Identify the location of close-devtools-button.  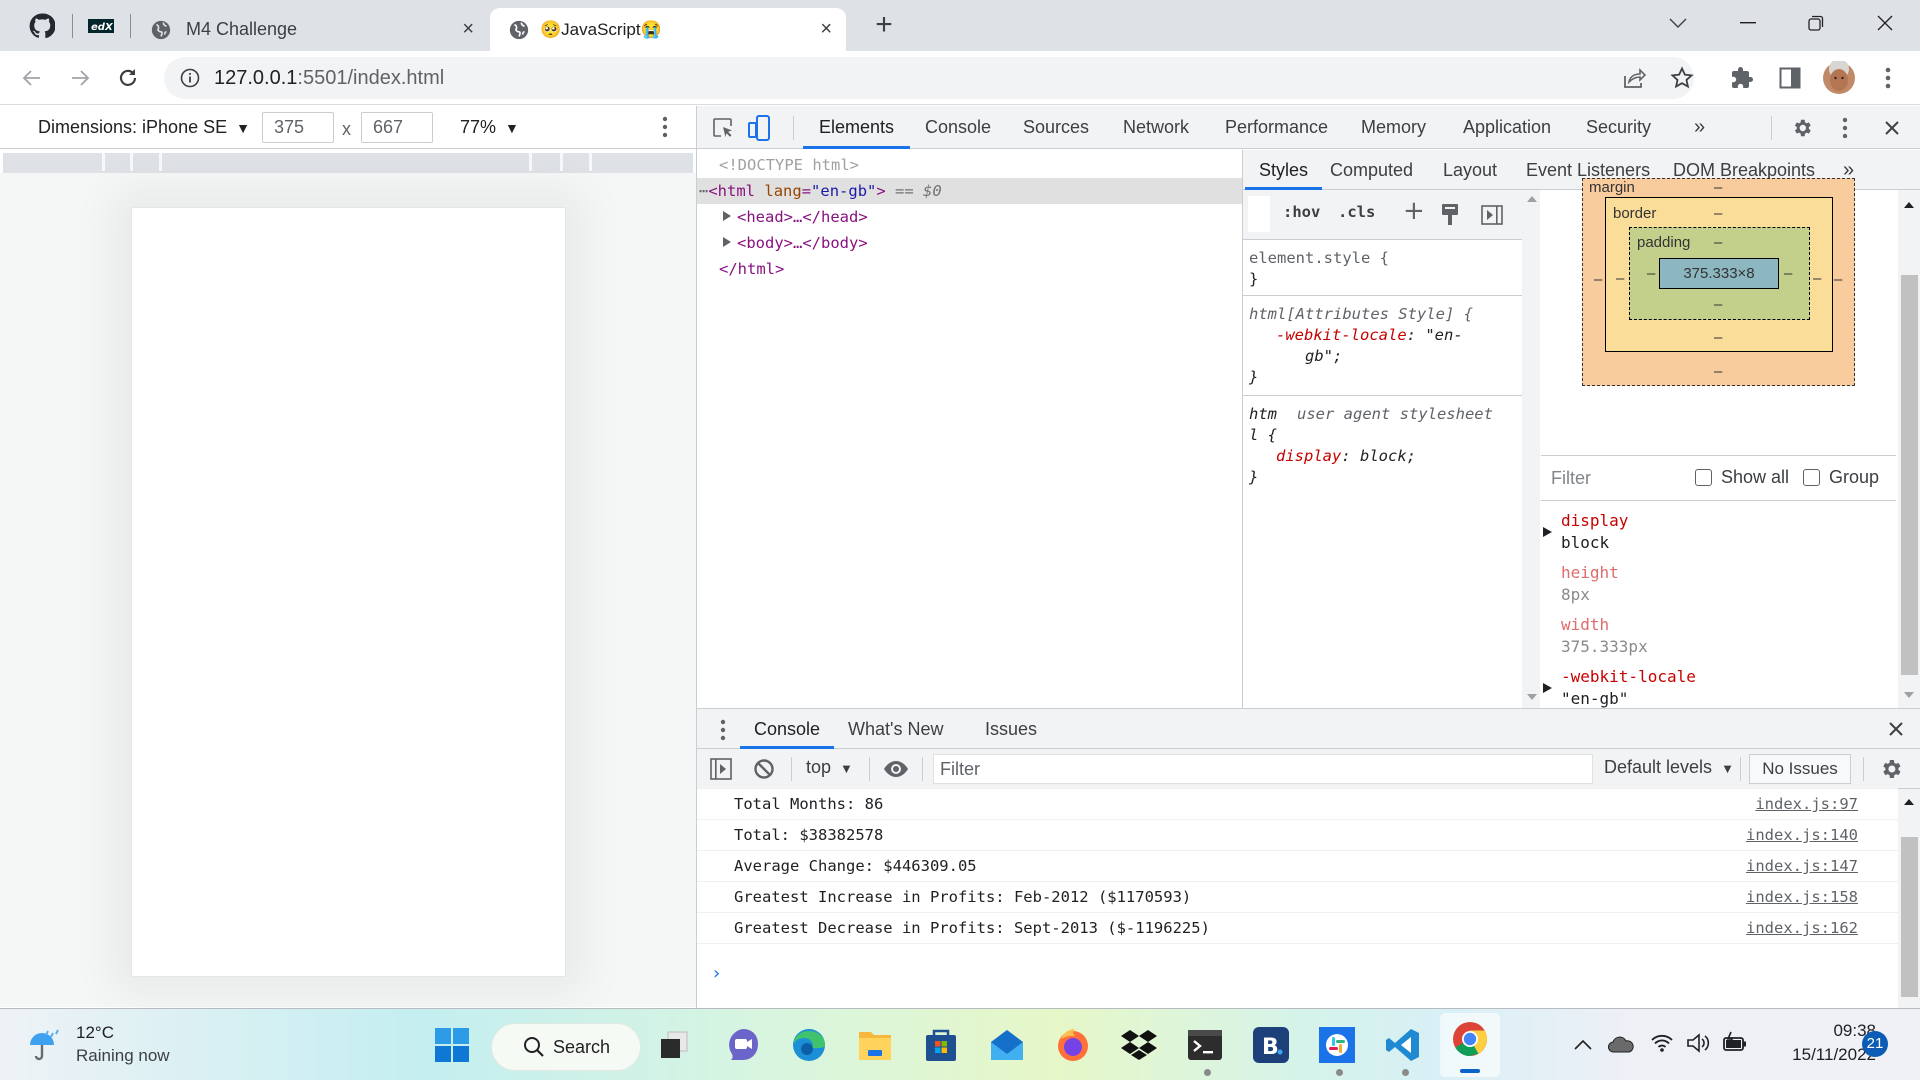
(1892, 128).